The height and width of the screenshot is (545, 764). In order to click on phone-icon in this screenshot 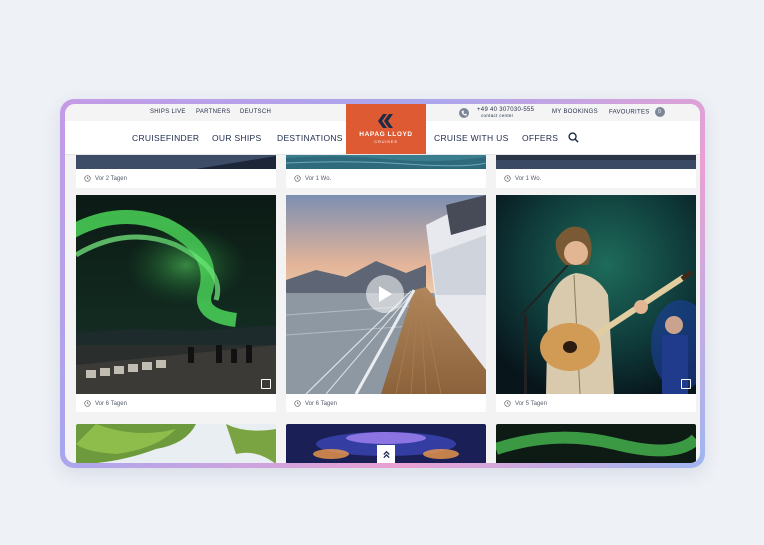, I will do `click(464, 113)`.